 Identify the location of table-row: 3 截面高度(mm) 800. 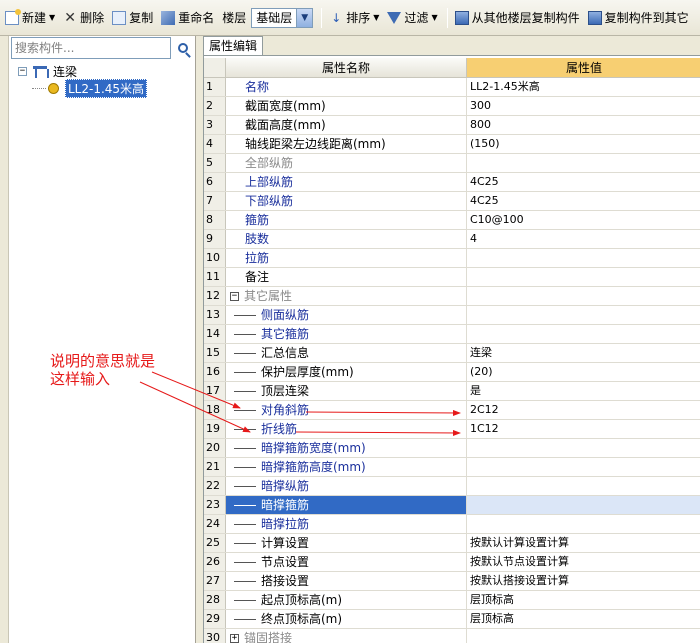
(452, 125).